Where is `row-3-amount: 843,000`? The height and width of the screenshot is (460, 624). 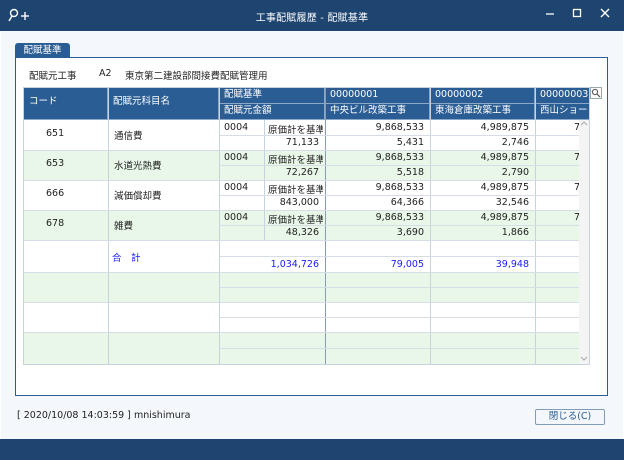
row-3-amount: 843,000 is located at coordinates (272, 202).